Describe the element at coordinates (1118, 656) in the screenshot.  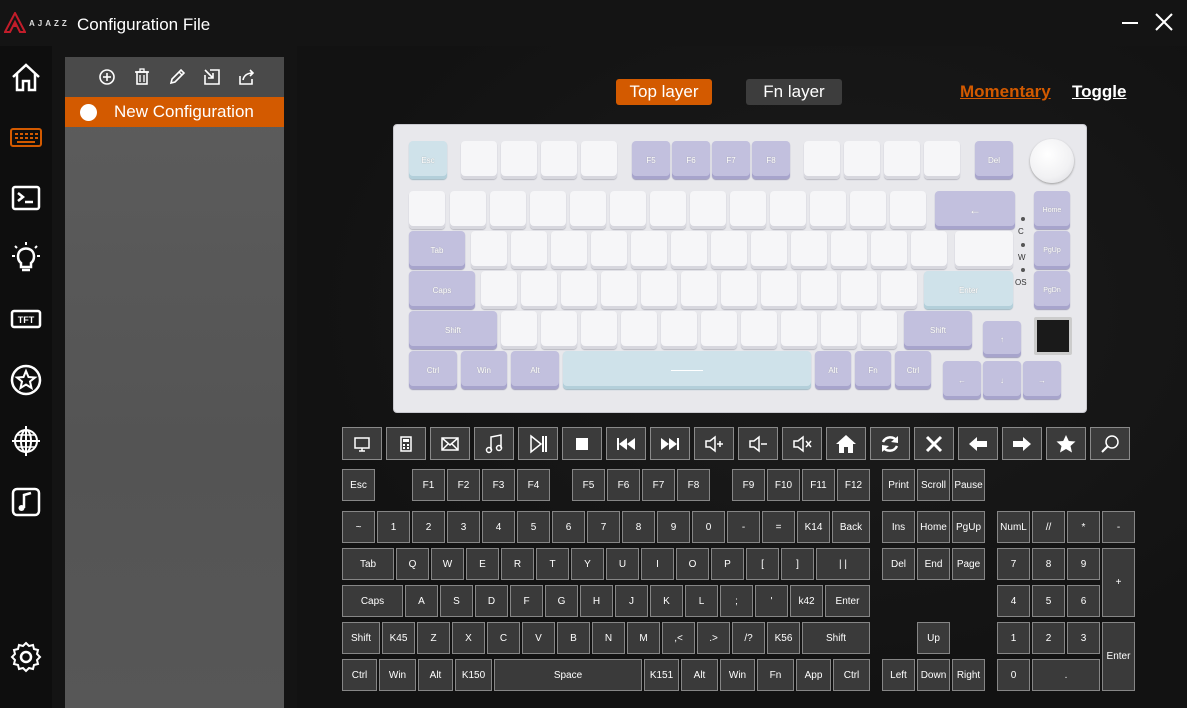
I see `key-np-enter: Enter` at that location.